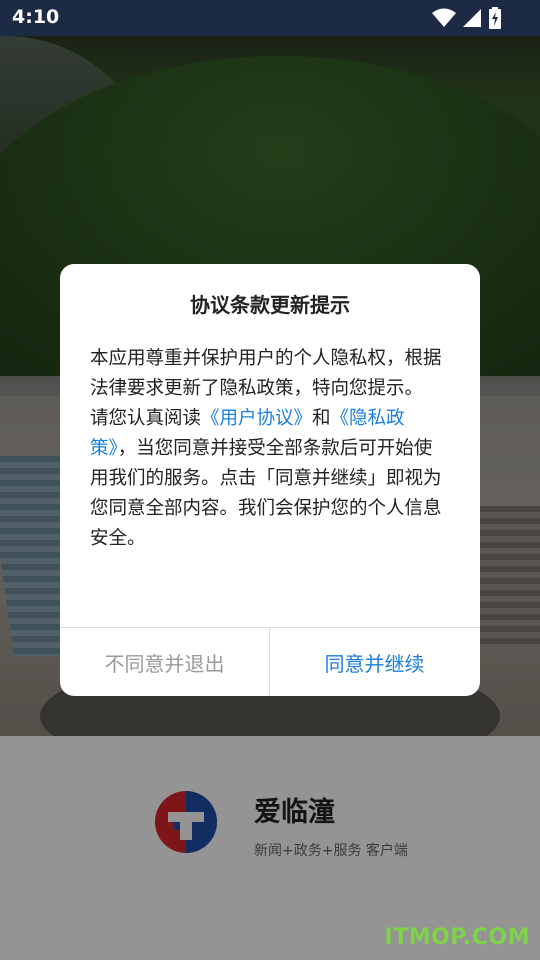  What do you see at coordinates (270, 18) in the screenshot?
I see `status-bar: 4:10` at bounding box center [270, 18].